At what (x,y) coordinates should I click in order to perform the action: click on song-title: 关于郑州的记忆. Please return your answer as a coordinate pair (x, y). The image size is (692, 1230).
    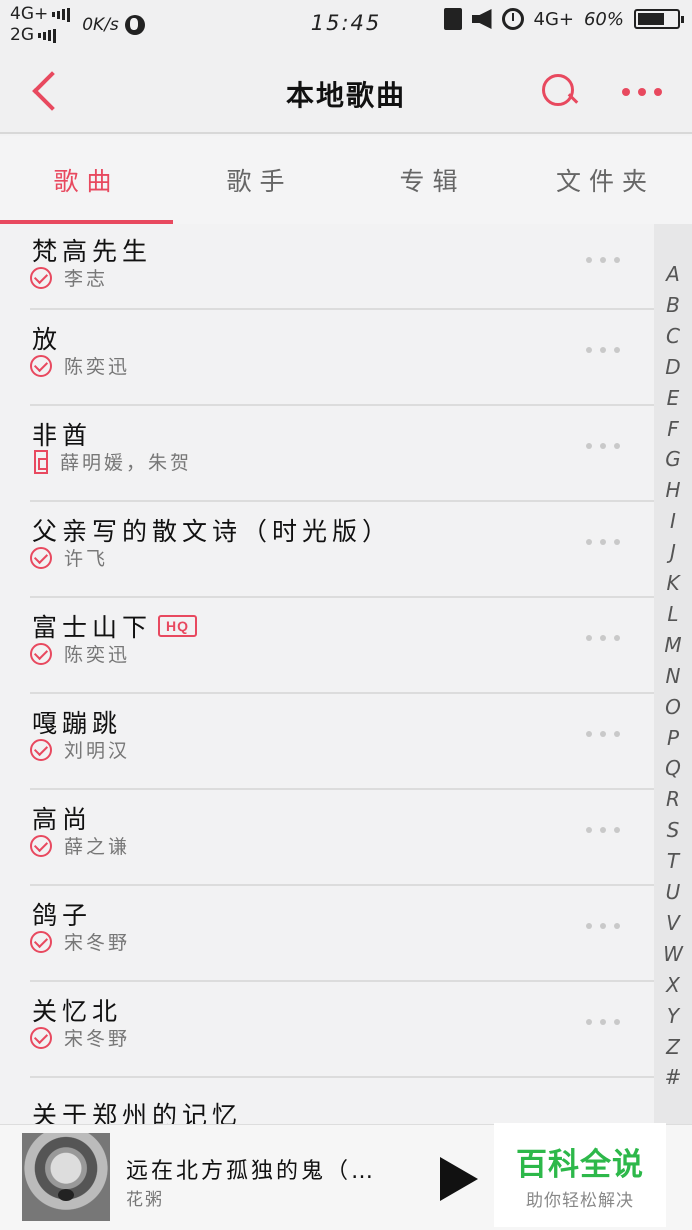
    Looking at the image, I should click on (137, 1112).